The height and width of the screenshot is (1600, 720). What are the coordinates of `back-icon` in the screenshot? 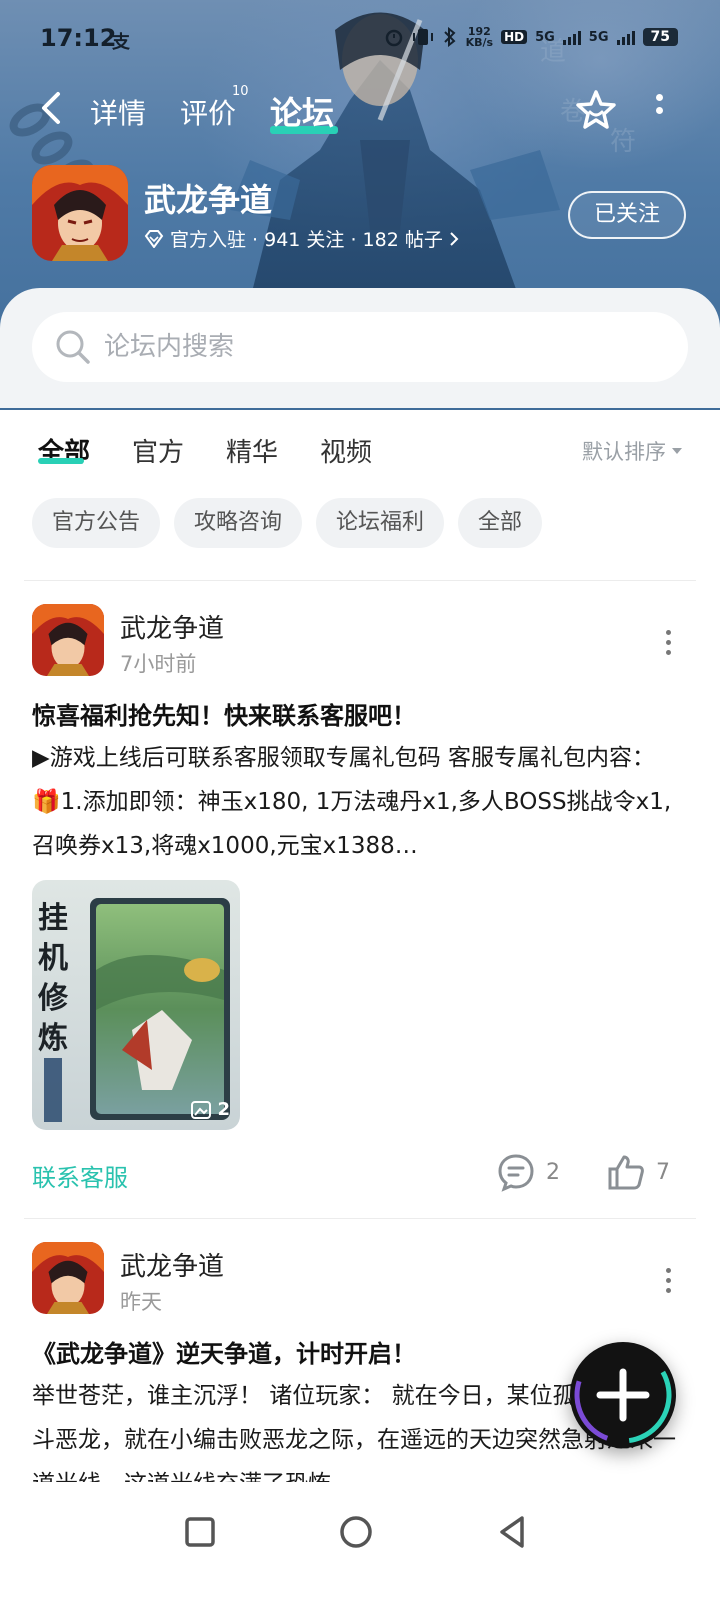 It's located at (512, 1532).